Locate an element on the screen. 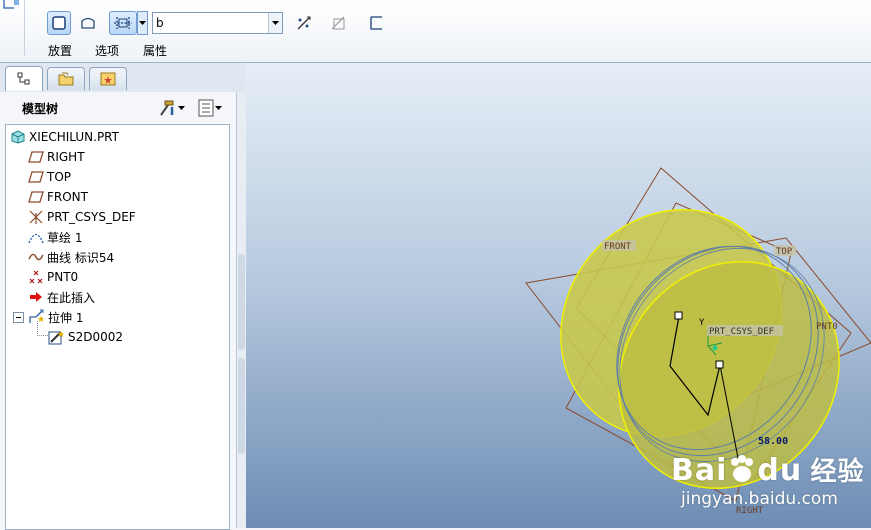 The height and width of the screenshot is (530, 871). remove-material-icon is located at coordinates (338, 23).